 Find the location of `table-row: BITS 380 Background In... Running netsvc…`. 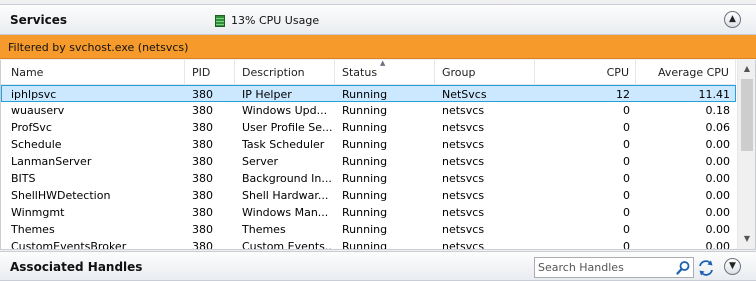

table-row: BITS 380 Background In... Running netsvc… is located at coordinates (368, 178).